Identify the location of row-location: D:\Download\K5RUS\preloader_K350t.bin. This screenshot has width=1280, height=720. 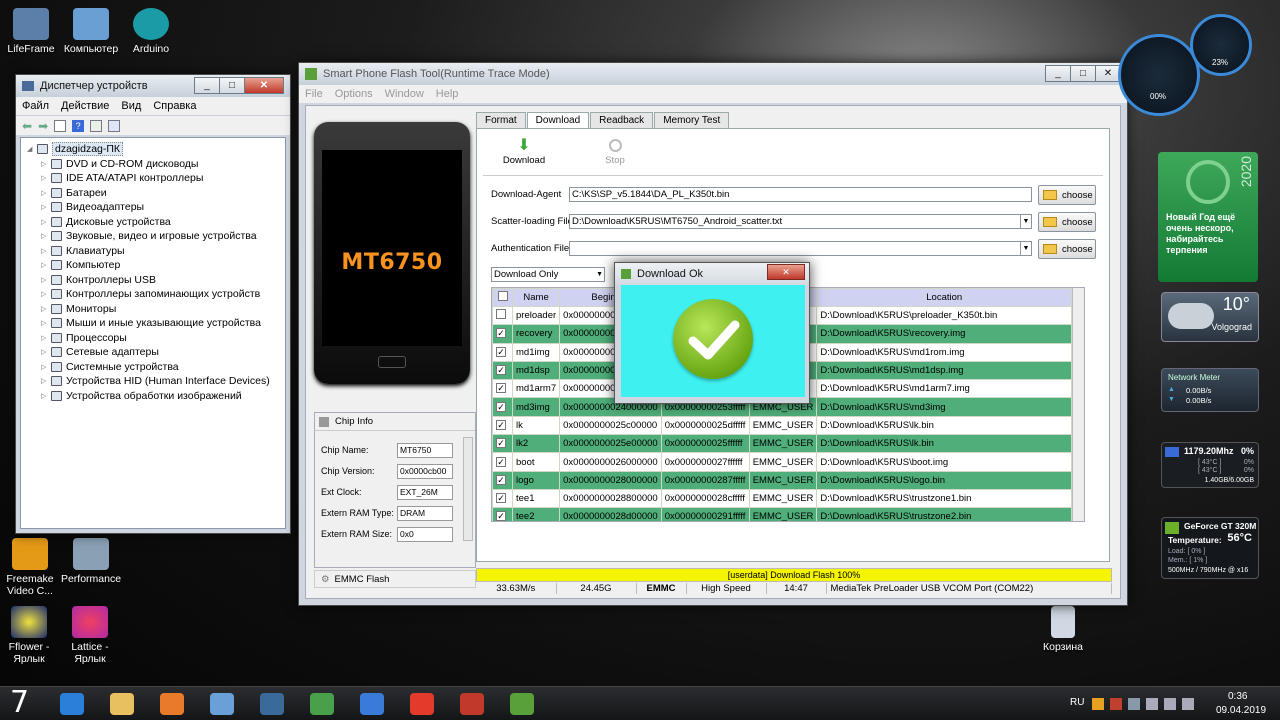
(944, 315).